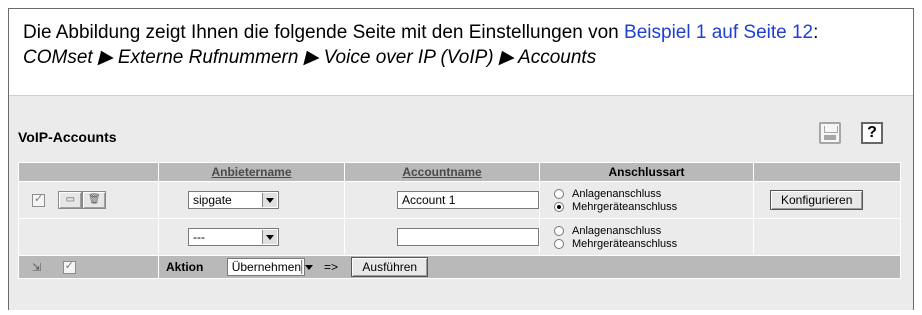 The width and height of the screenshot is (922, 315). I want to click on account-cell: Account 1, so click(442, 200).